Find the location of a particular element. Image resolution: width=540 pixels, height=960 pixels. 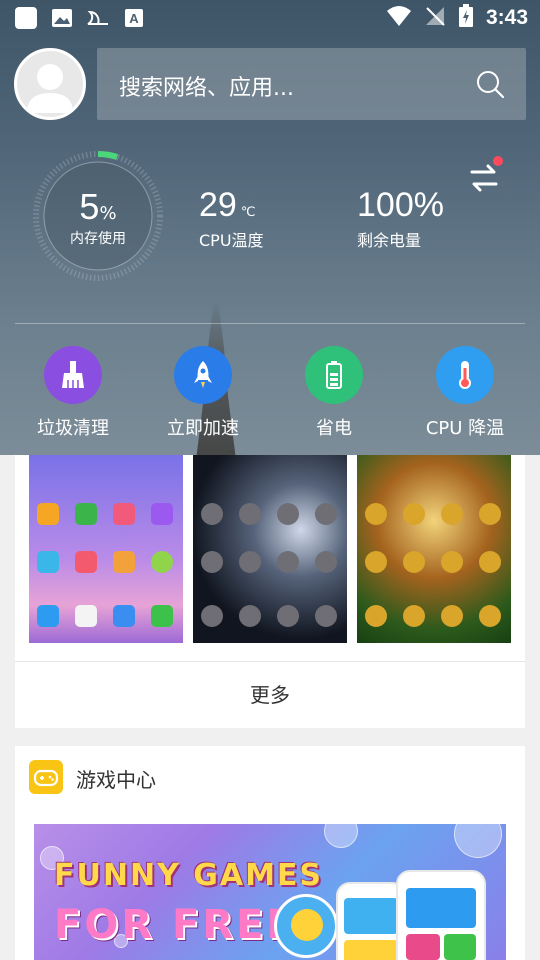

tool-power-save: 省电 is located at coordinates (334, 393).